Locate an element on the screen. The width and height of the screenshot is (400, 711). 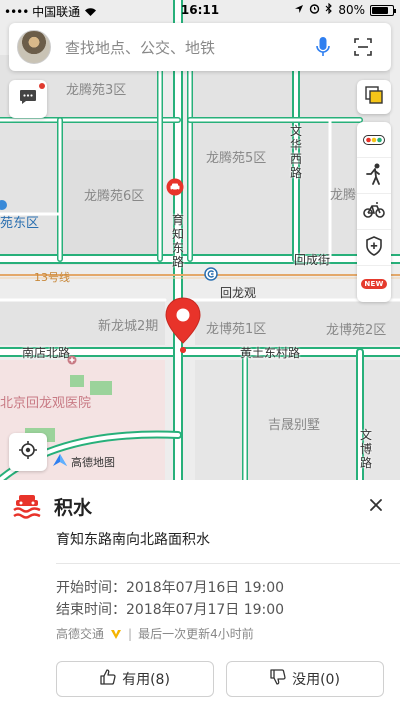
map-tools: NEW is located at coordinates (374, 212).